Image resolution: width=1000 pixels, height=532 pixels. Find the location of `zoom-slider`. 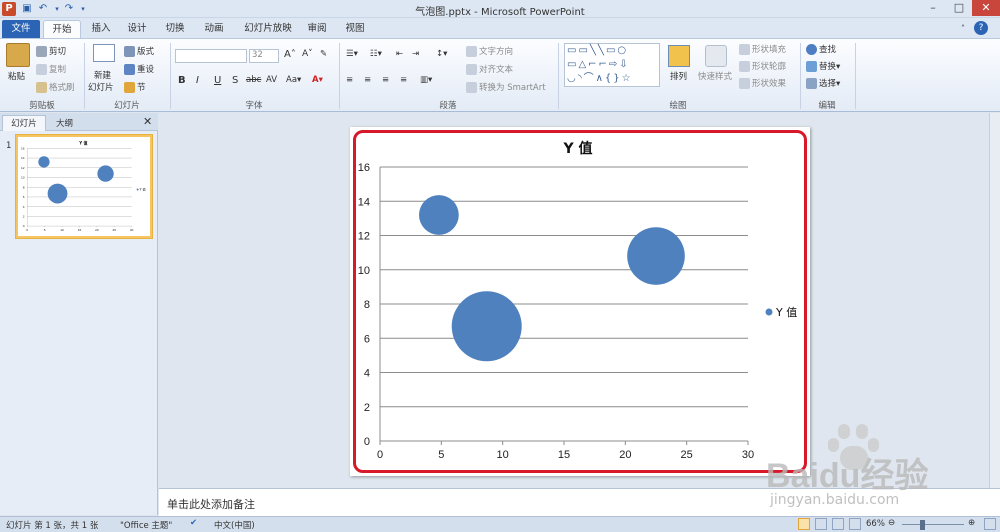

zoom-slider is located at coordinates (933, 524).